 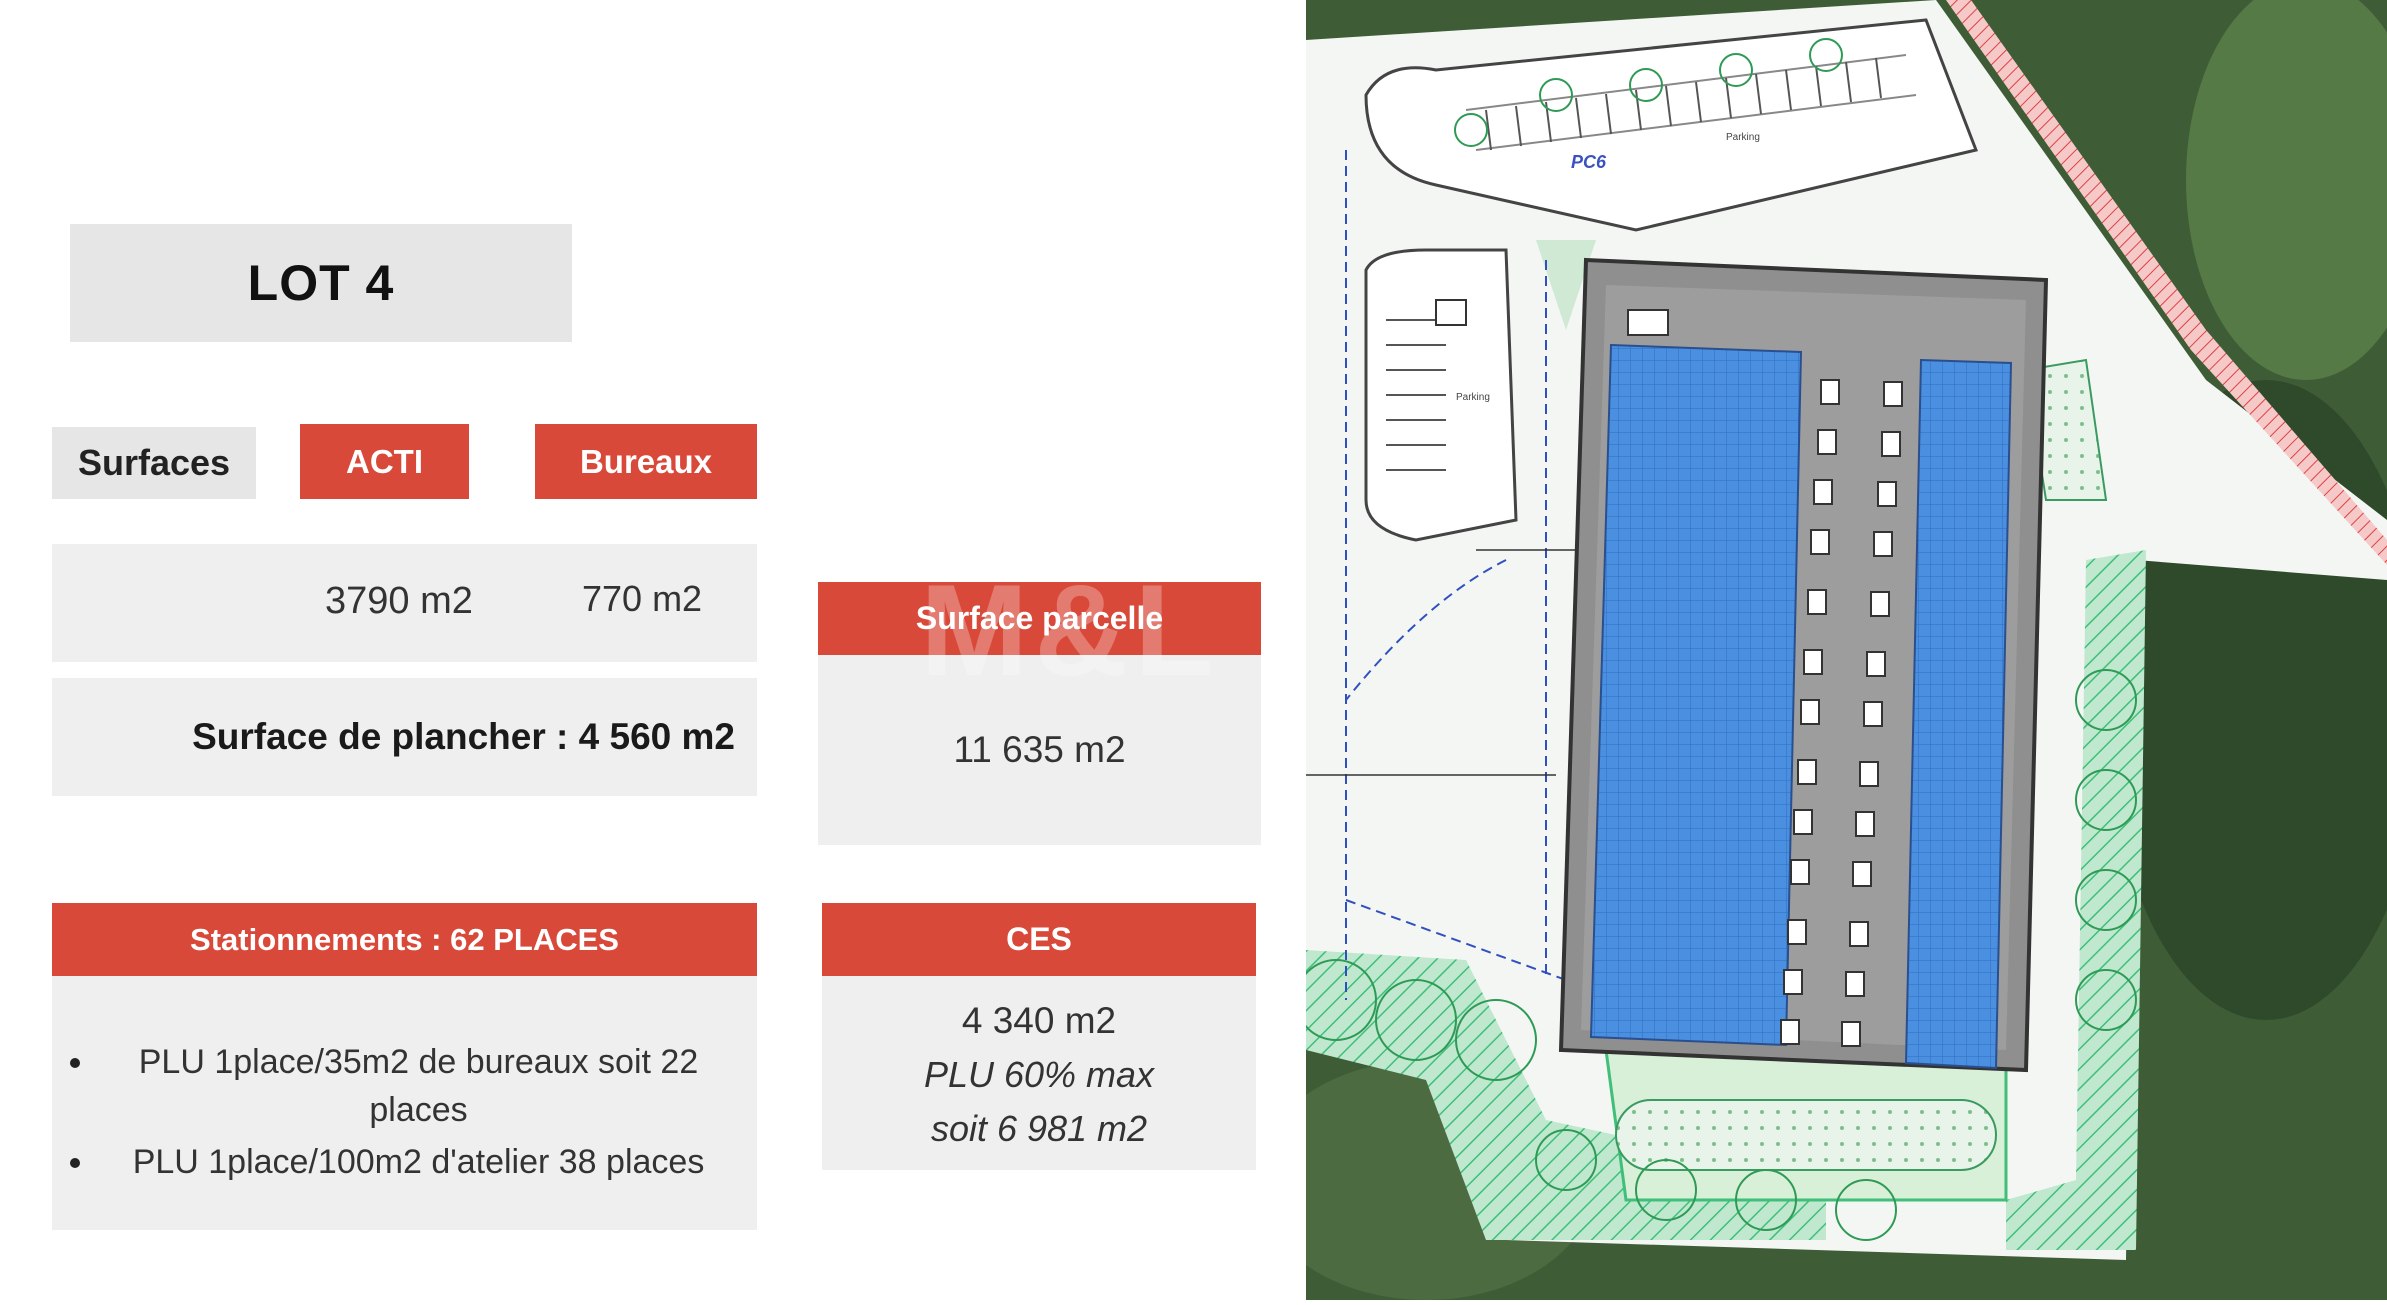 I want to click on surfaces-label: Surfaces, so click(x=154, y=463).